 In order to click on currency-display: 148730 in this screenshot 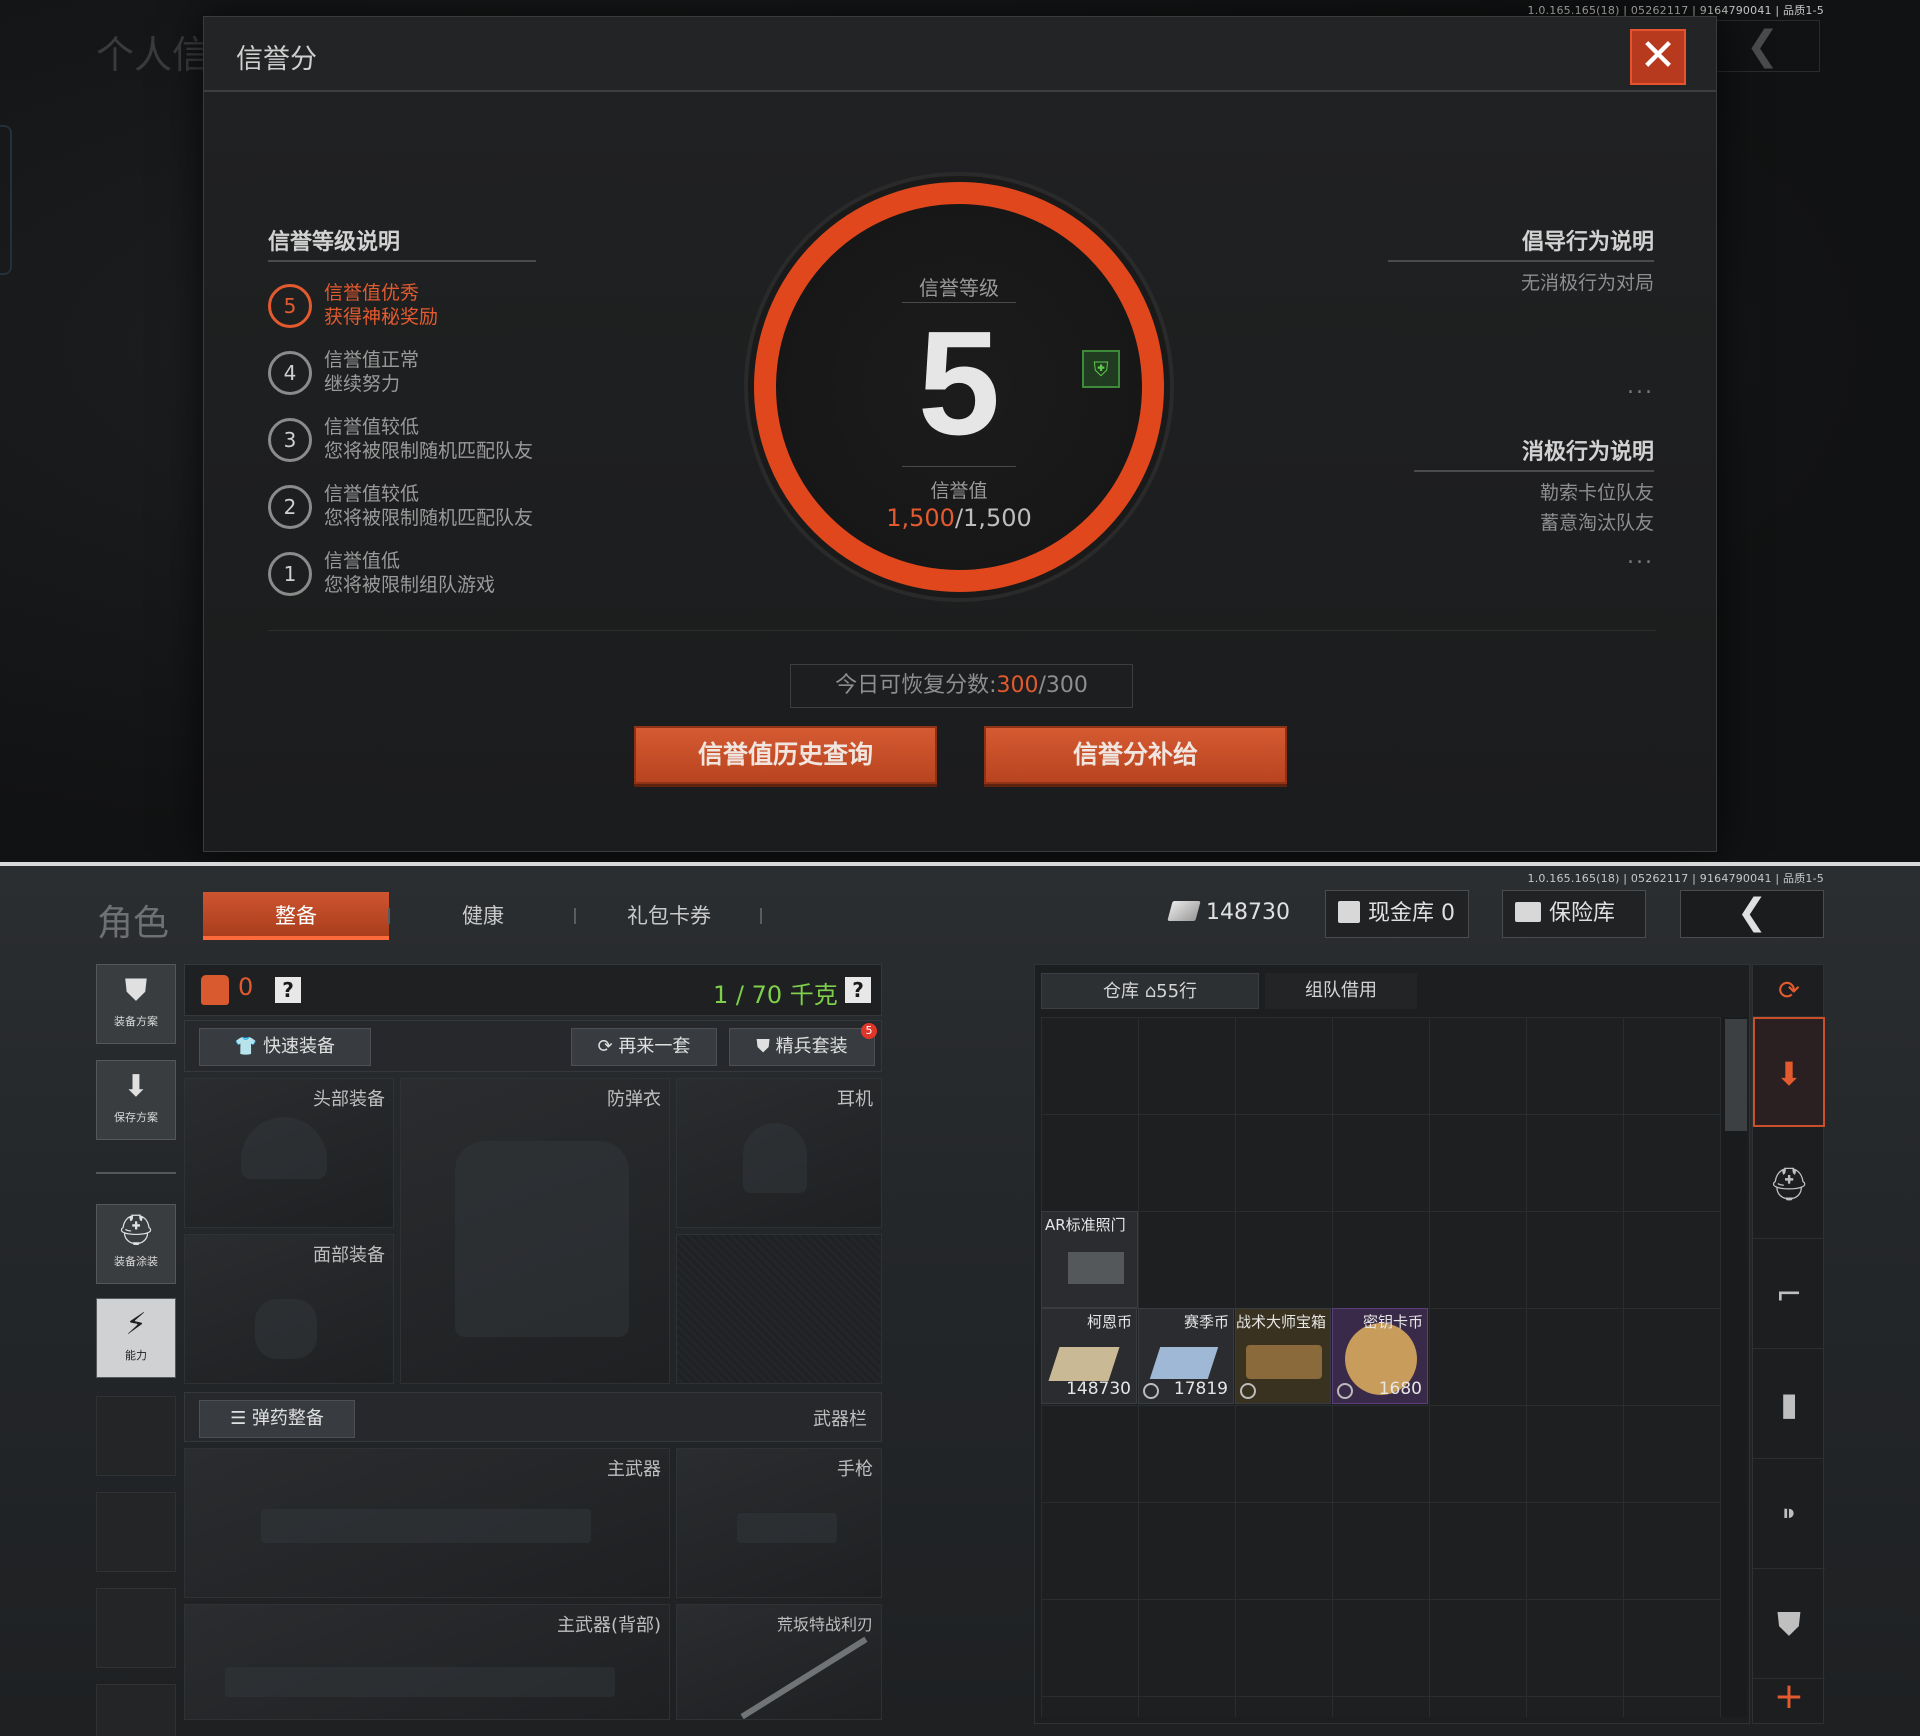, I will do `click(1226, 914)`.